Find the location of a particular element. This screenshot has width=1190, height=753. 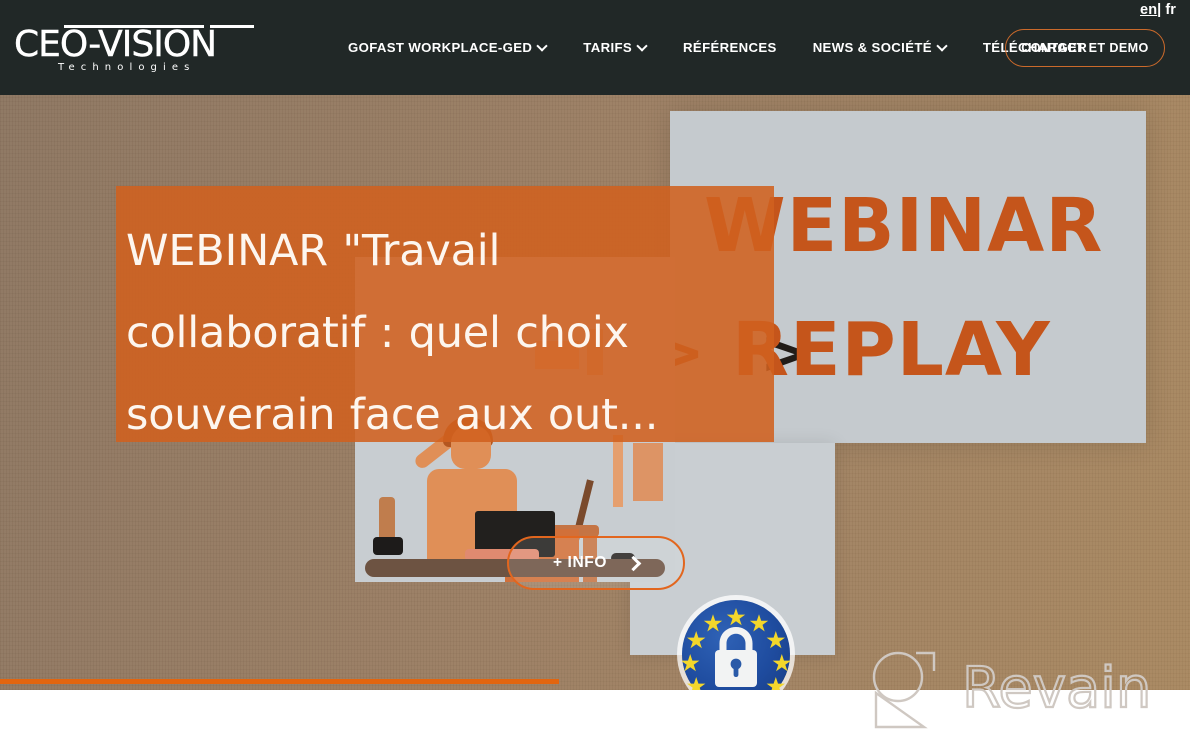

board-text-replay: REPLAY is located at coordinates (891, 350).